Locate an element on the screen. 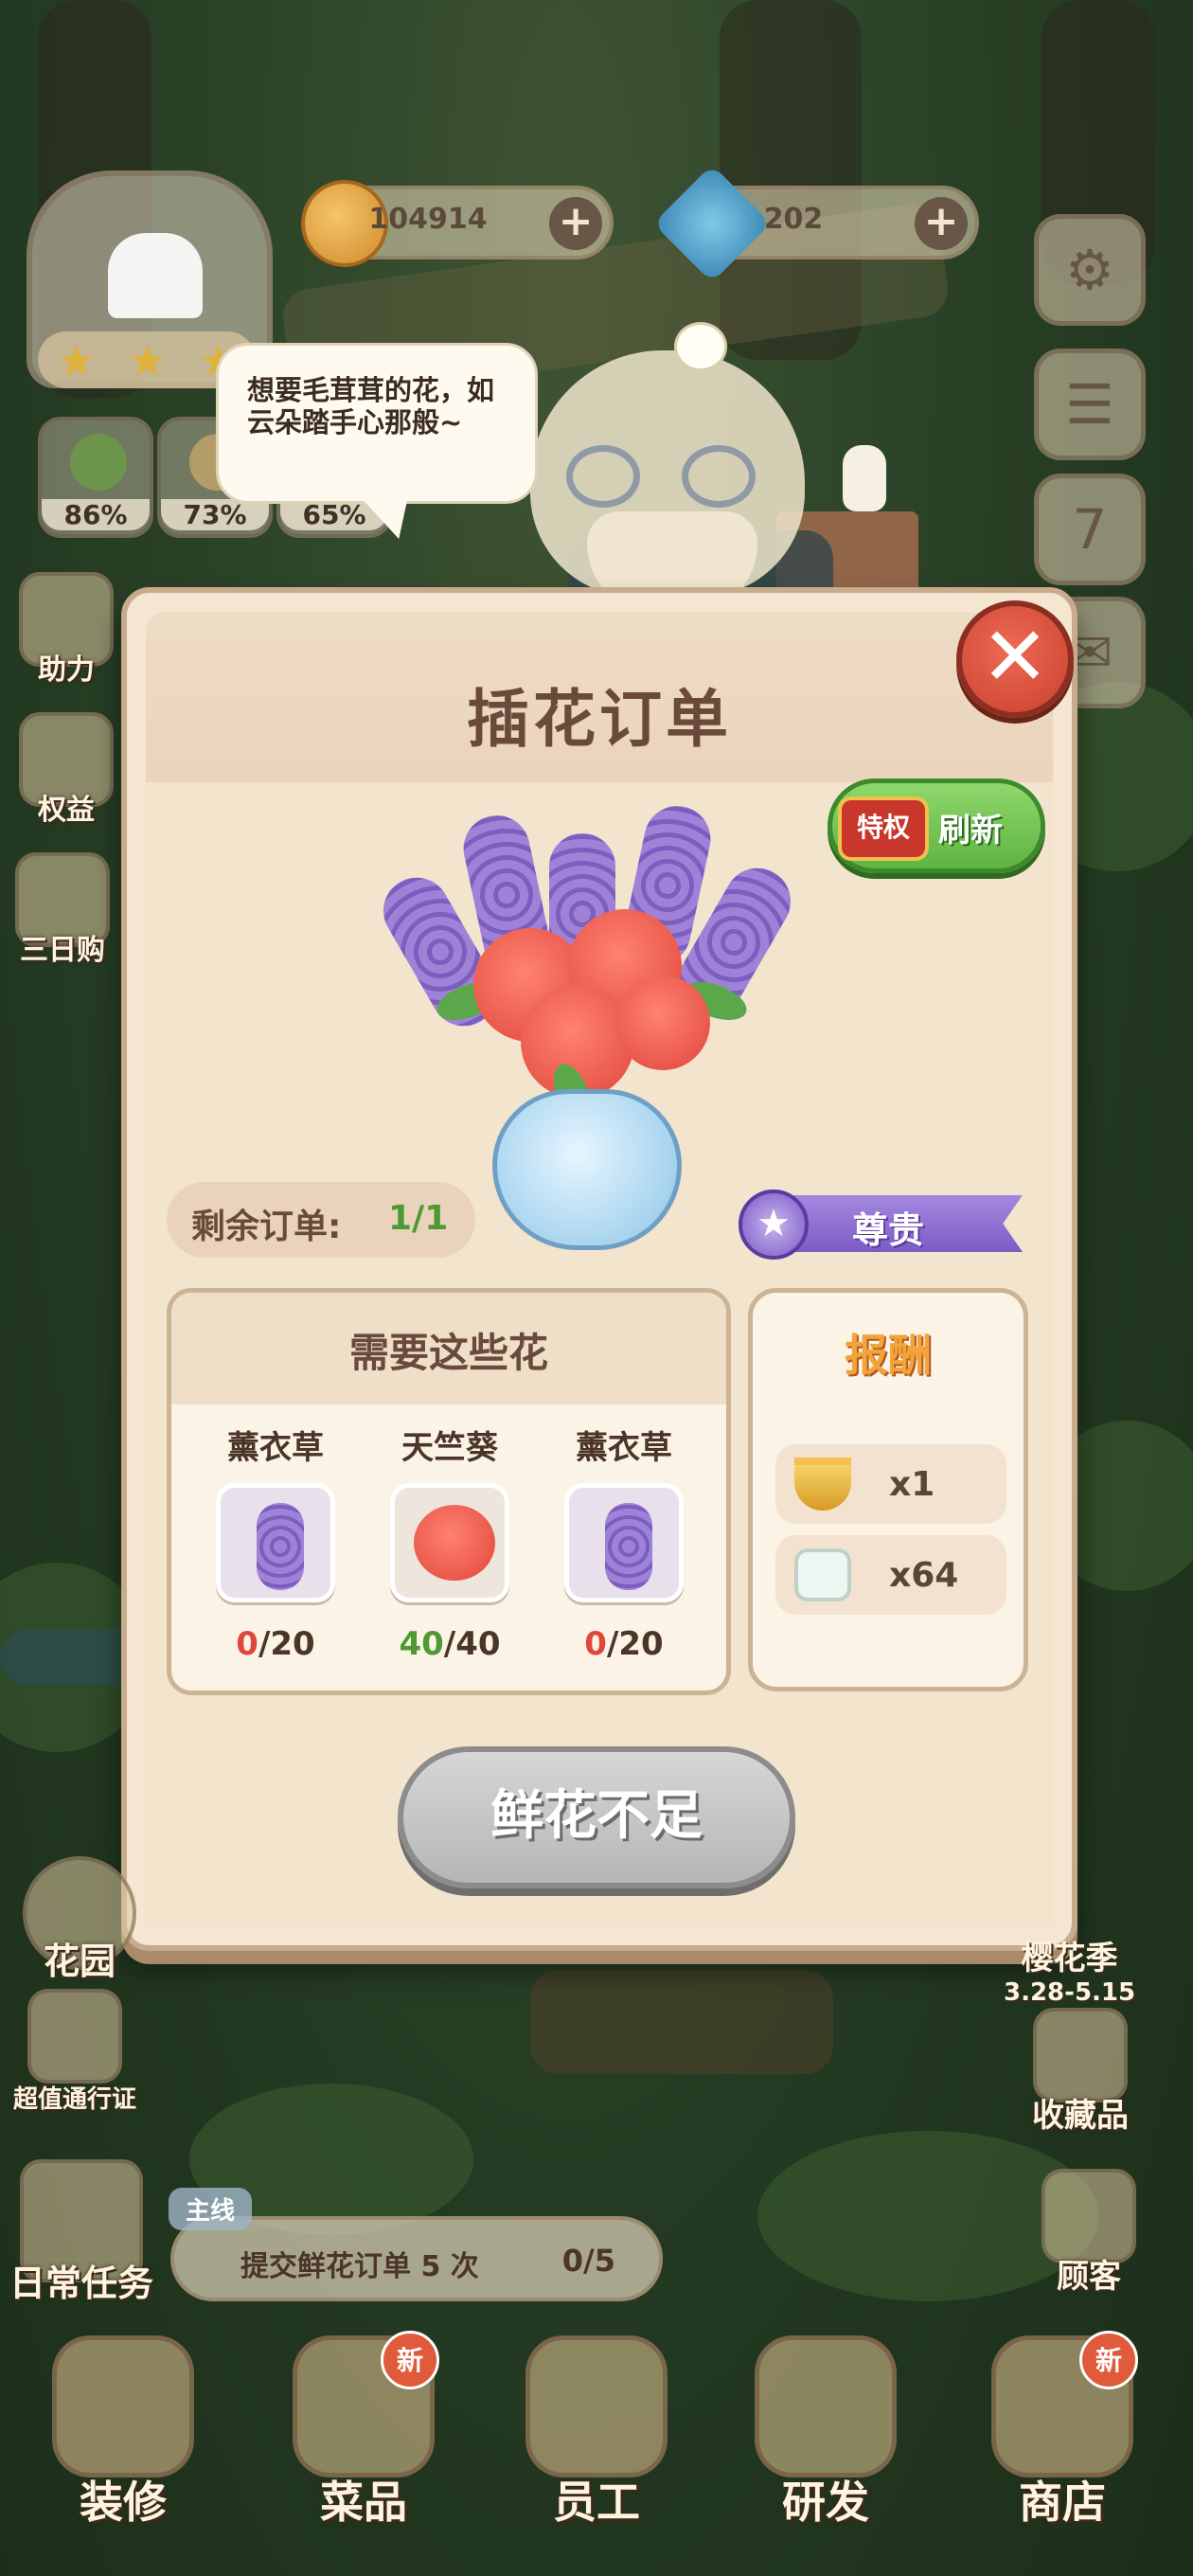 The height and width of the screenshot is (2576, 1193). geranium-icon is located at coordinates (449, 1542).